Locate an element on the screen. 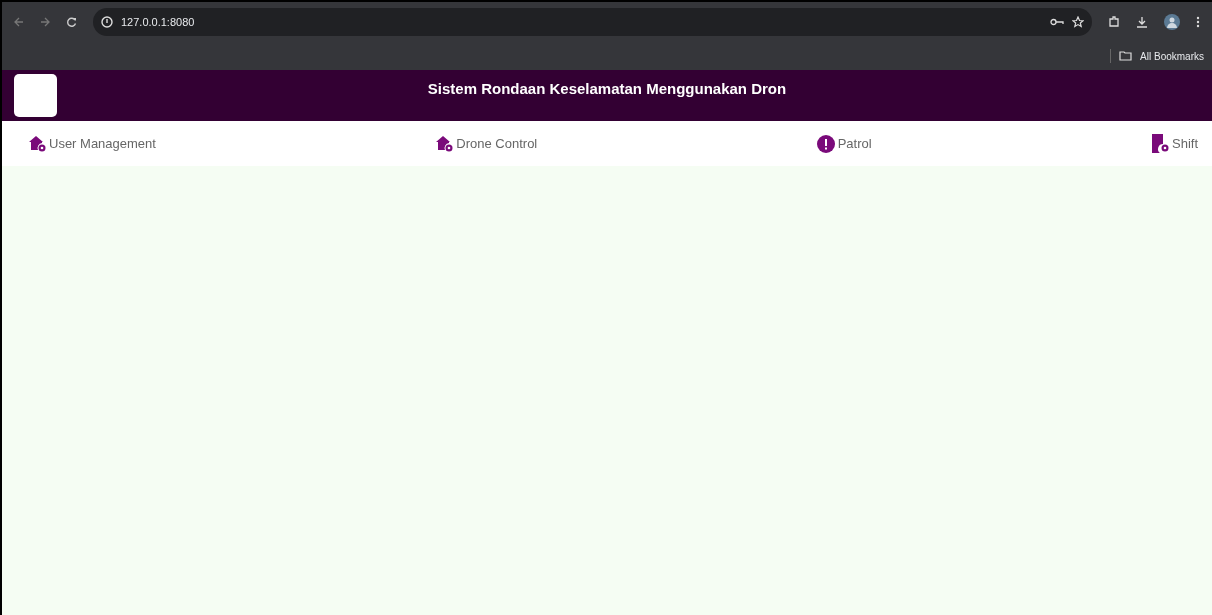 The height and width of the screenshot is (615, 1212). nav-link: Patrol is located at coordinates (844, 143).